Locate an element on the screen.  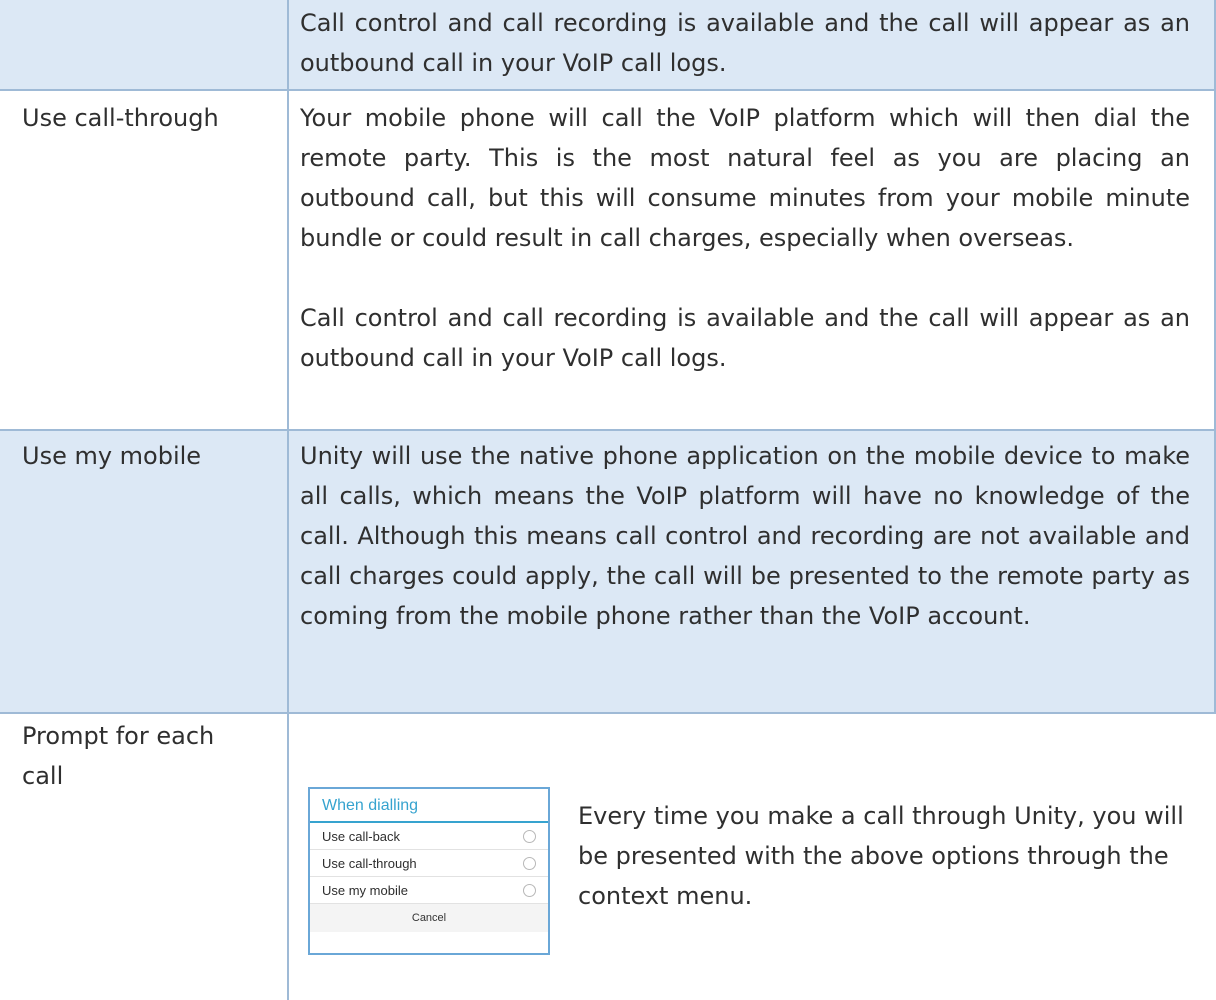
dialog-option-call-back: Use call-back is located at coordinates (429, 836).